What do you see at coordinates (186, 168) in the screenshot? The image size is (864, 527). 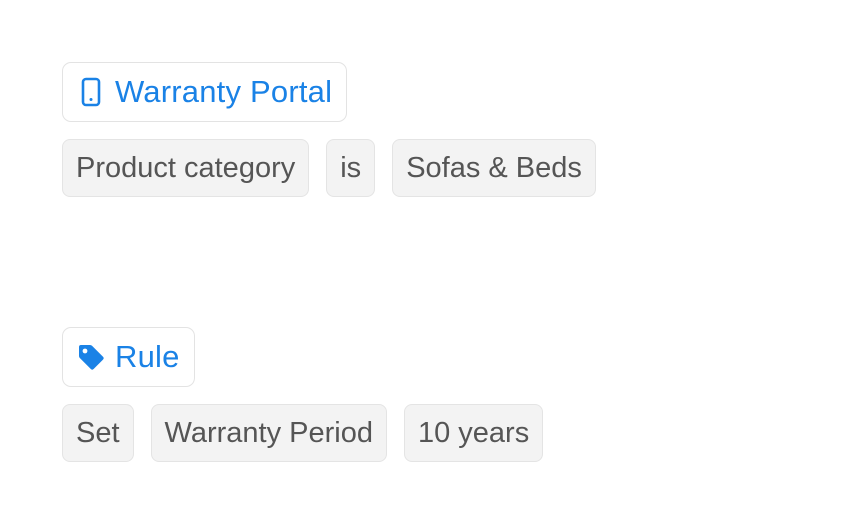 I see `condition-field-pill: Product category` at bounding box center [186, 168].